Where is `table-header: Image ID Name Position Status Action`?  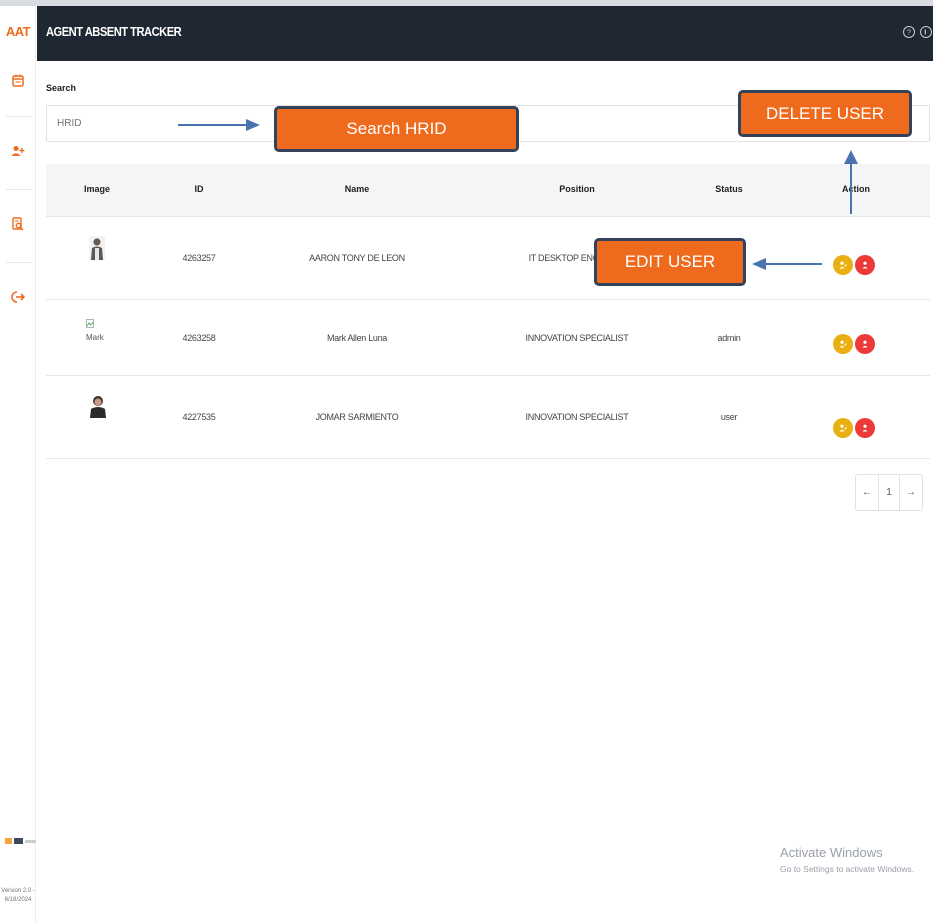
table-header: Image ID Name Position Status Action is located at coordinates (488, 190).